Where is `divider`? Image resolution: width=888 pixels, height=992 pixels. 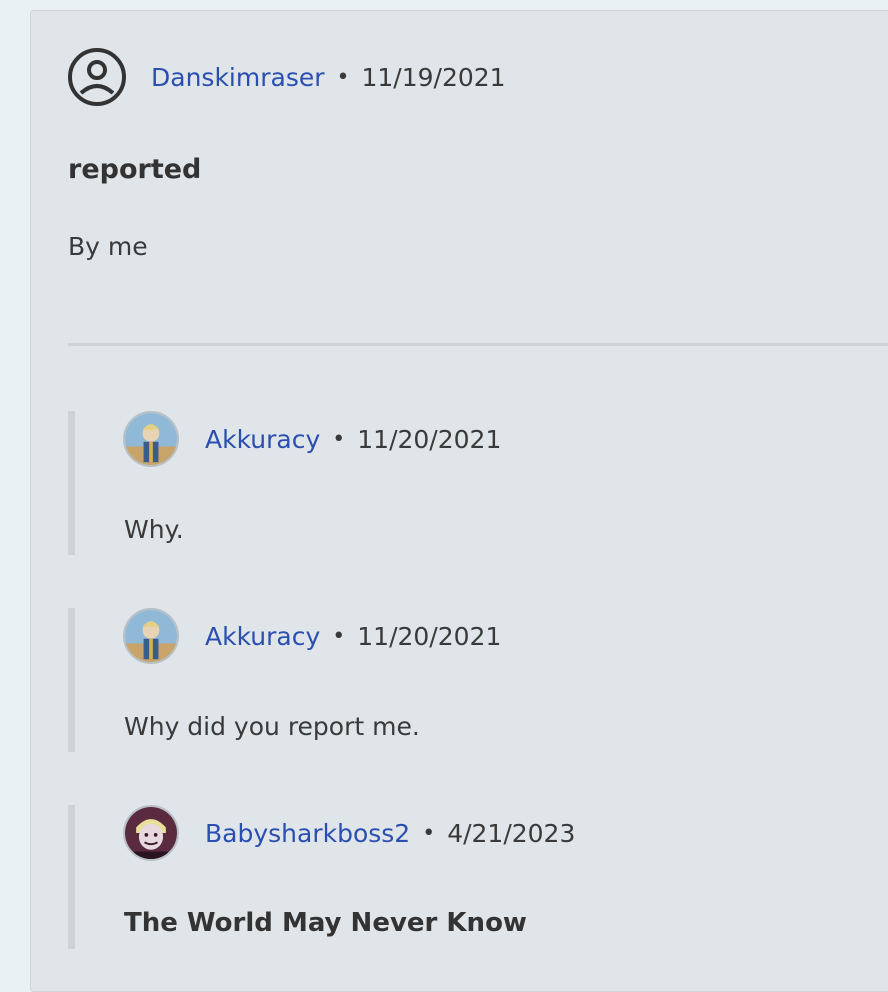
divider is located at coordinates (478, 344).